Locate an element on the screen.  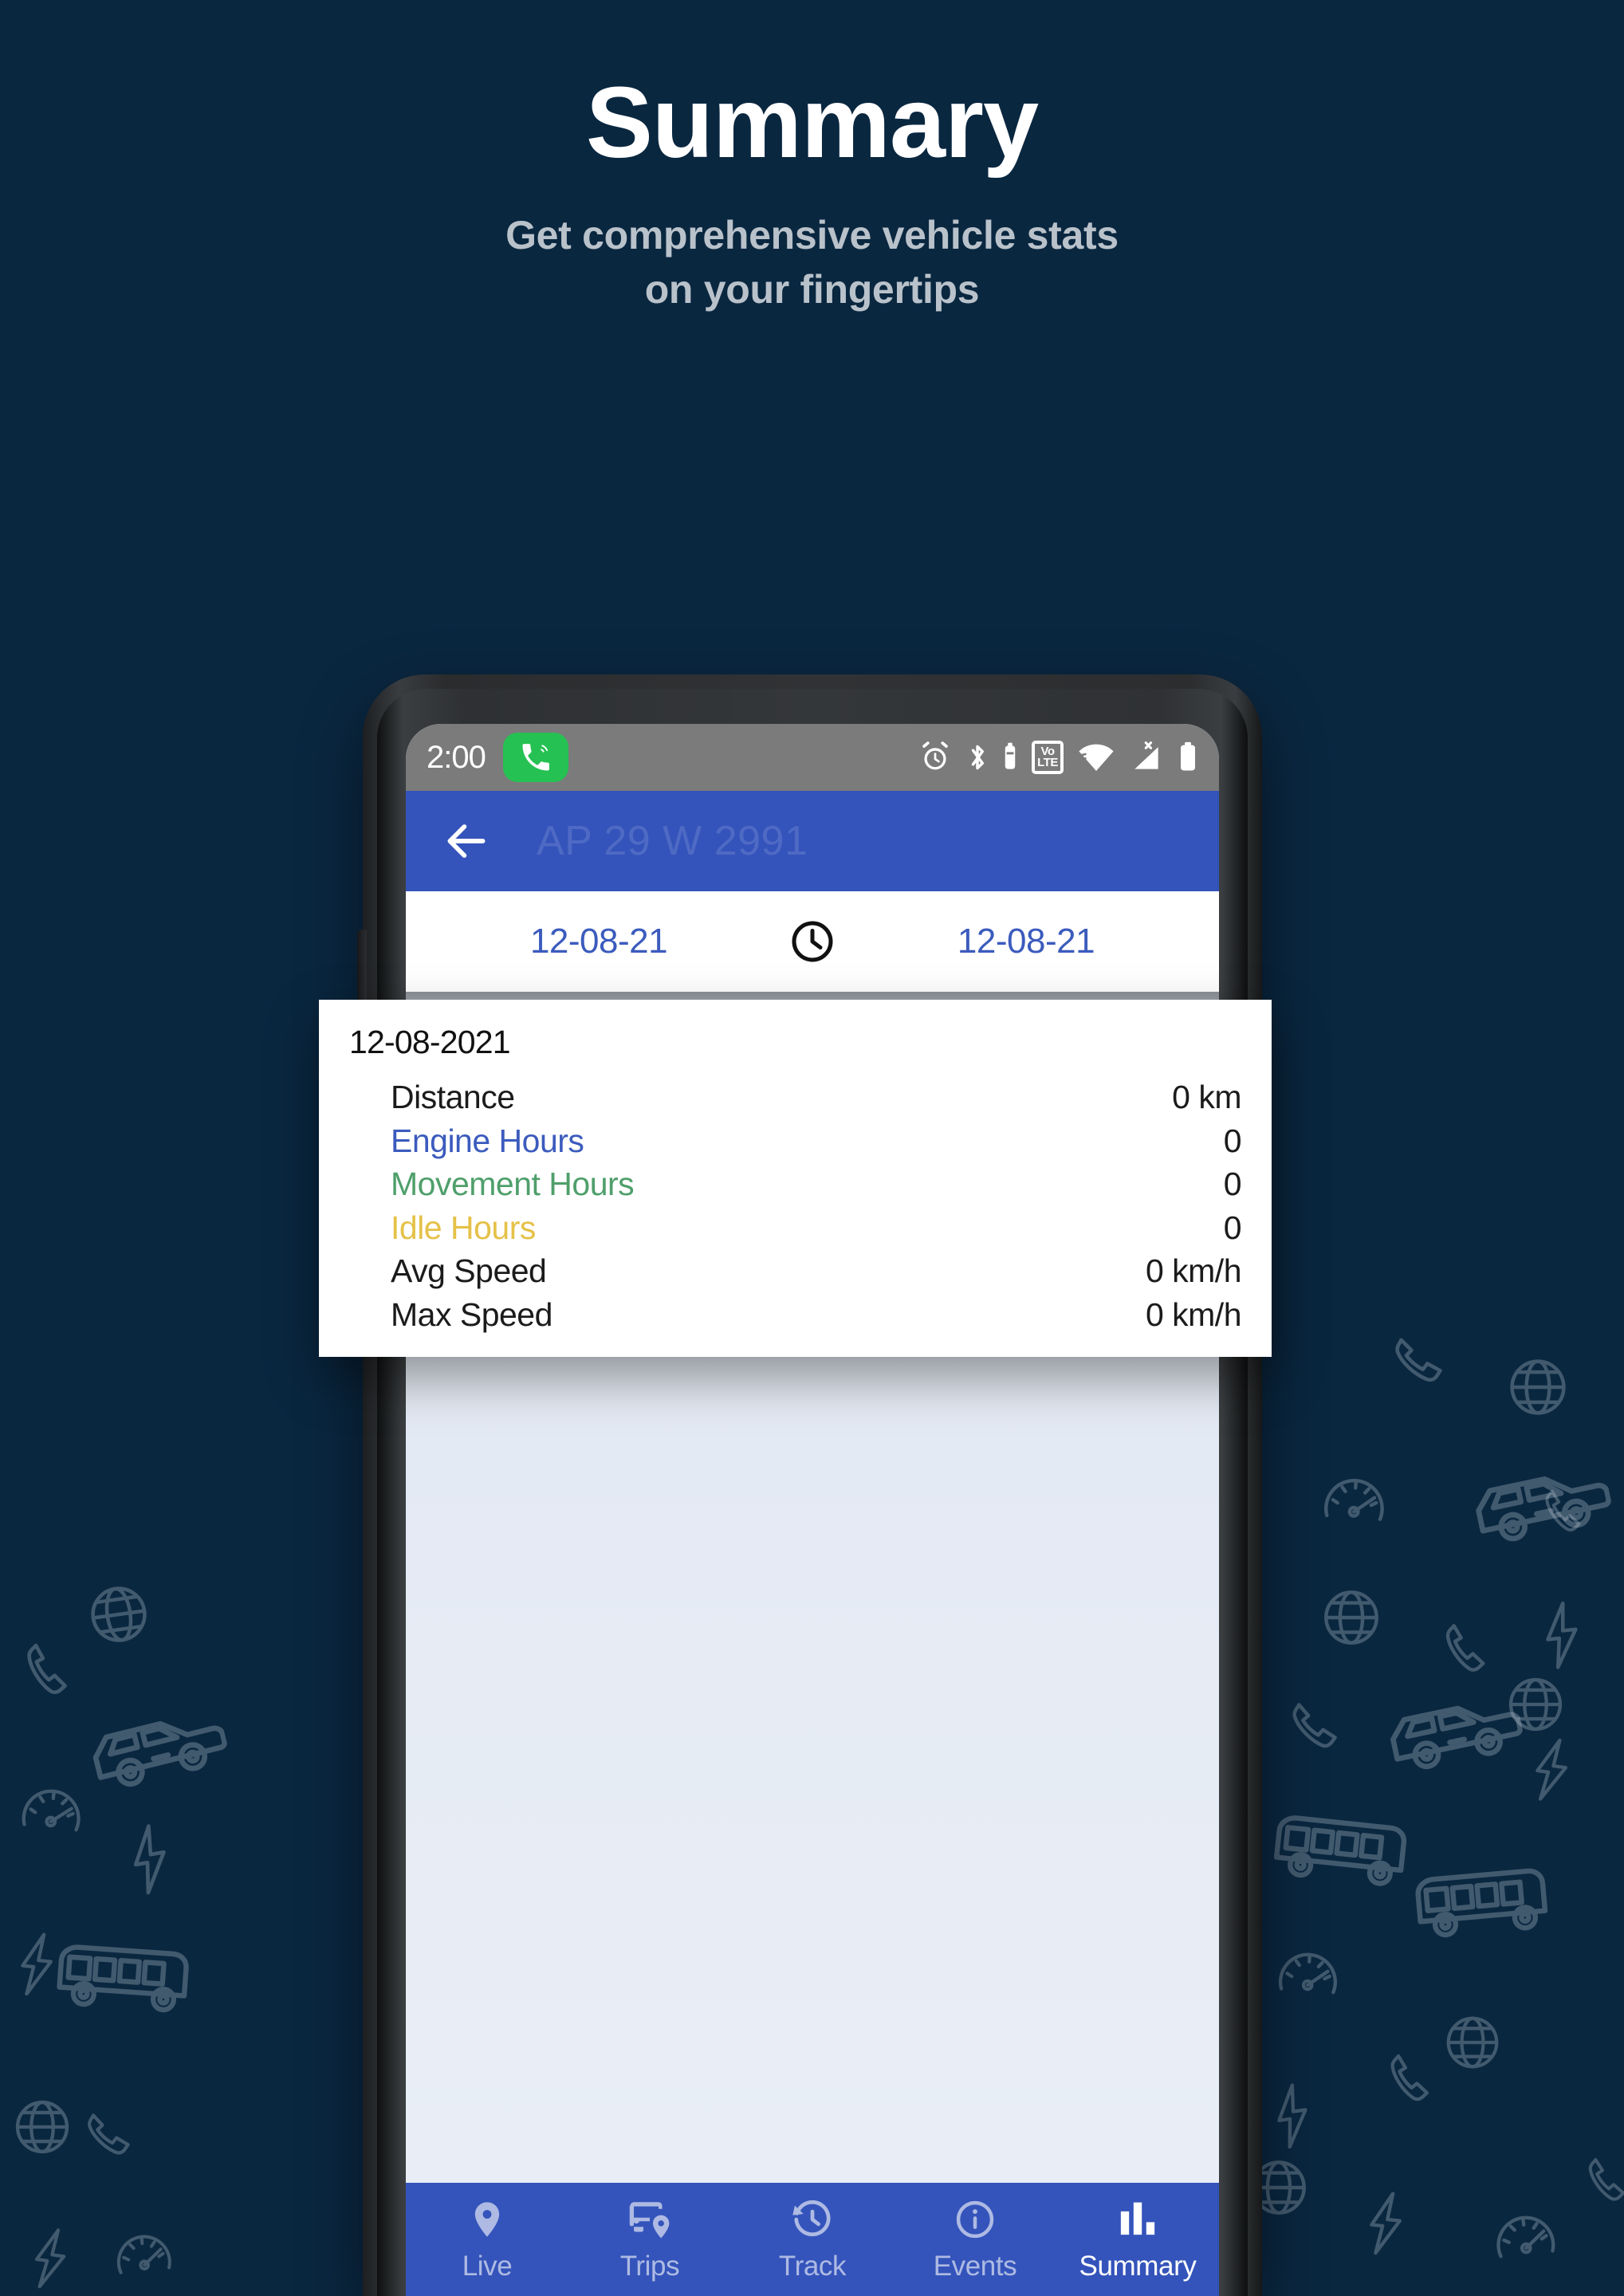
nav-item-summary: Summary is located at coordinates (1137, 2239).